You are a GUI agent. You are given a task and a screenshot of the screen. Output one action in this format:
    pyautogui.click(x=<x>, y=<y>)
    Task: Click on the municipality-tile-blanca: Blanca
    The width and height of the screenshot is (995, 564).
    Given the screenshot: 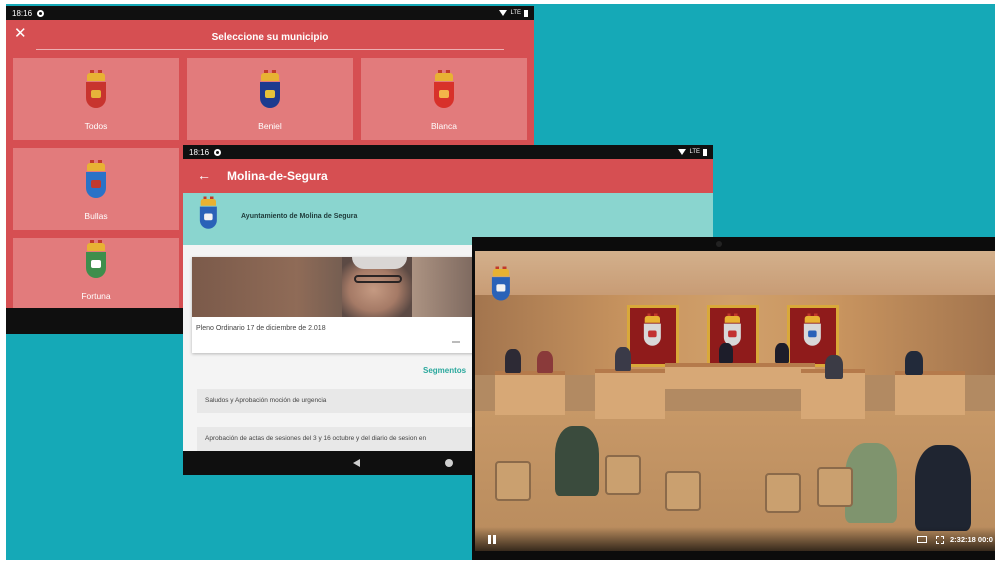 What is the action you would take?
    pyautogui.click(x=444, y=99)
    